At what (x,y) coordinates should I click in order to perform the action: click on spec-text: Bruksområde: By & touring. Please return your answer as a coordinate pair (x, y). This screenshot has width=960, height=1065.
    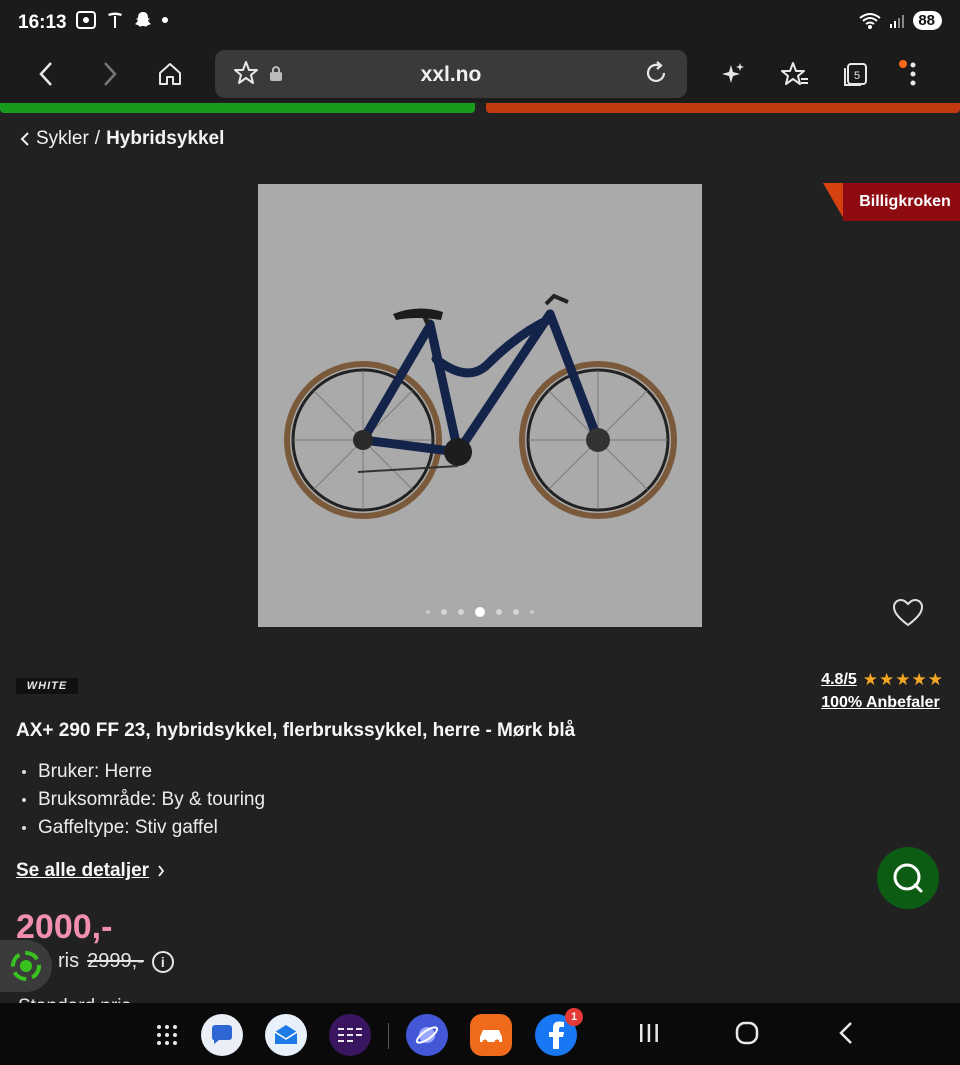
    Looking at the image, I should click on (152, 799).